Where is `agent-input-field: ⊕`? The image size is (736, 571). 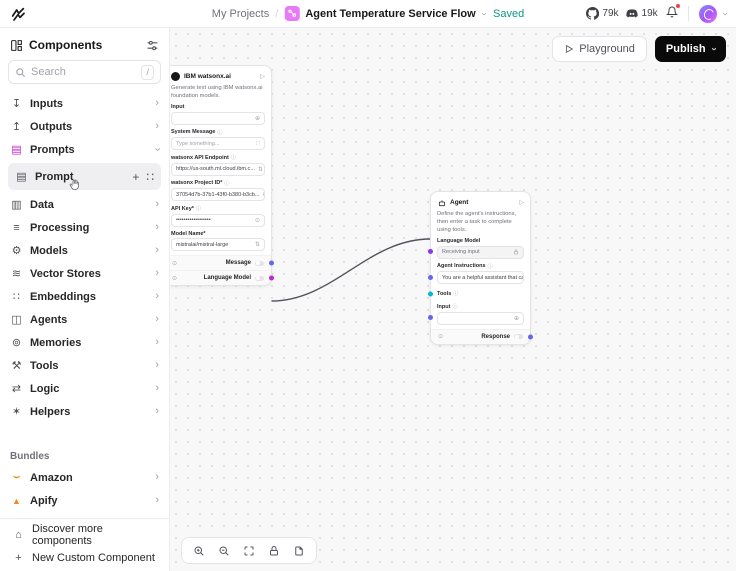
agent-input-field: ⊕ is located at coordinates (480, 318).